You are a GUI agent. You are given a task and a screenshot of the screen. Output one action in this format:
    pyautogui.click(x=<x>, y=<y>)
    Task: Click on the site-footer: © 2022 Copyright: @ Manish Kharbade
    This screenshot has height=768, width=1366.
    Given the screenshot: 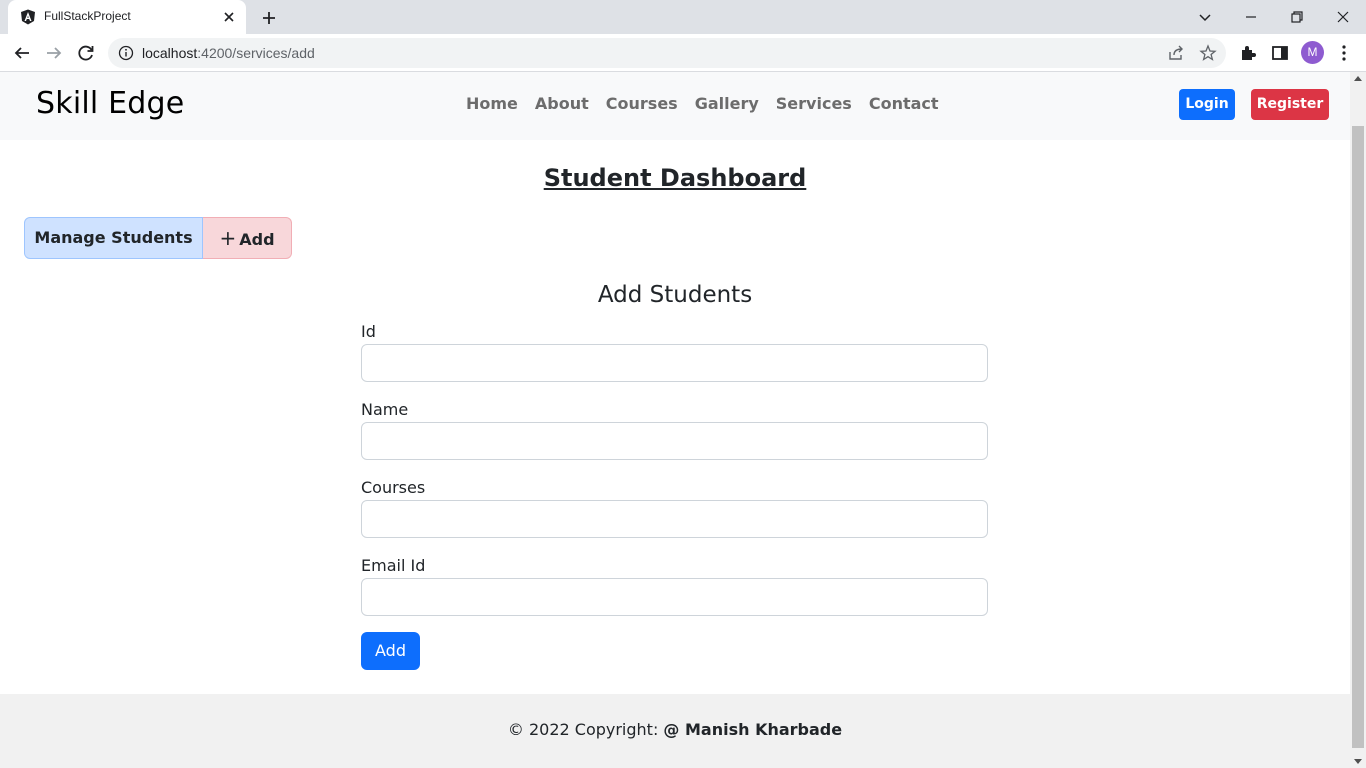 What is the action you would take?
    pyautogui.click(x=675, y=731)
    